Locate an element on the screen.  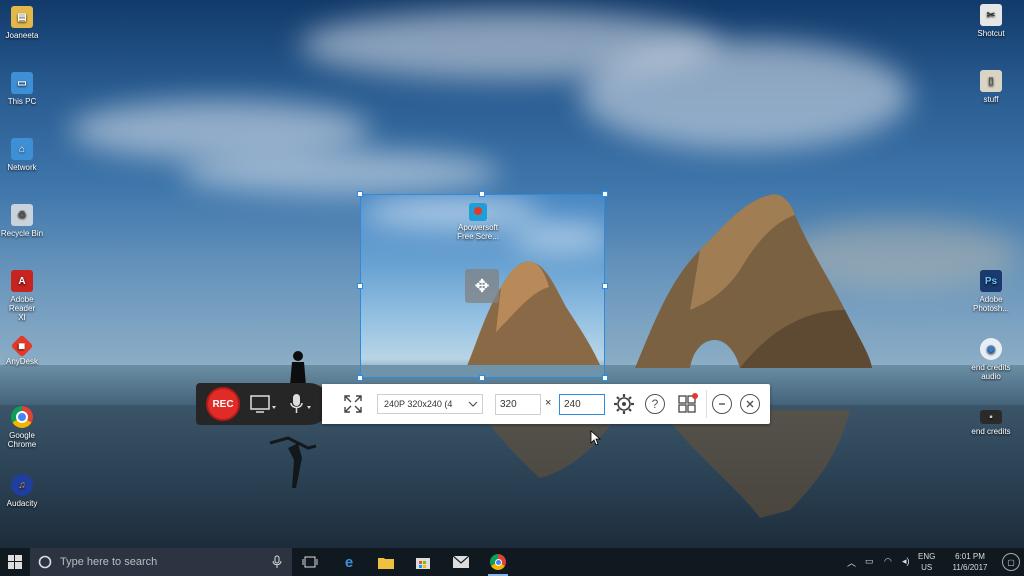
apowersoft-icon is located at coordinates (478, 212).